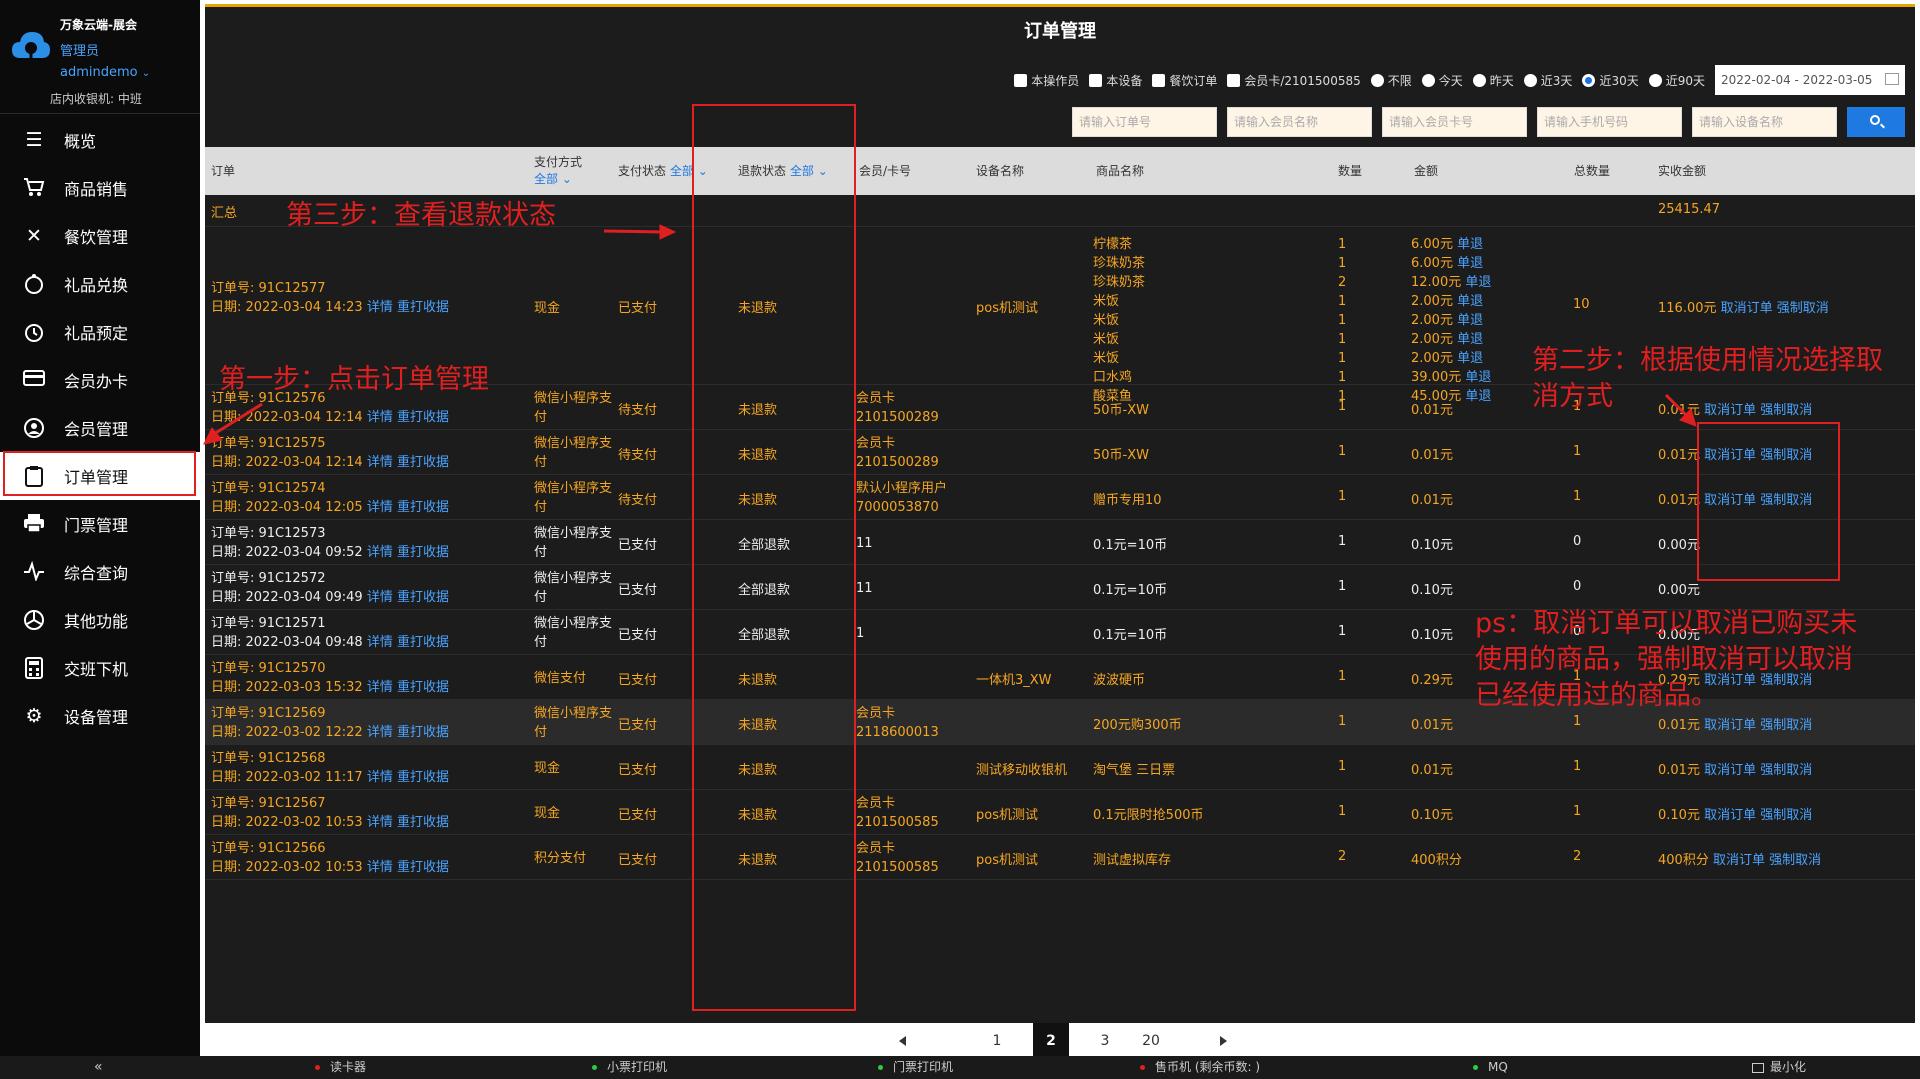  What do you see at coordinates (1294, 80) in the screenshot?
I see `filter-member-card: 会员卡/2101500585` at bounding box center [1294, 80].